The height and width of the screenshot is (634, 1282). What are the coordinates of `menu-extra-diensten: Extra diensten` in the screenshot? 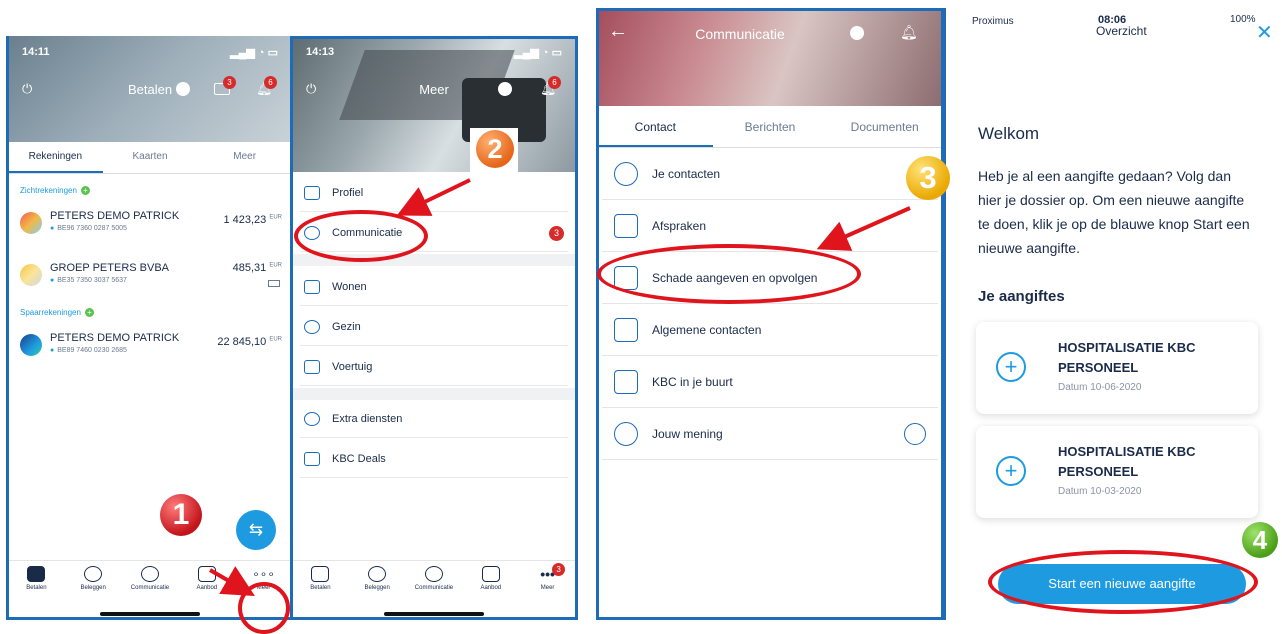 It's located at (434, 419).